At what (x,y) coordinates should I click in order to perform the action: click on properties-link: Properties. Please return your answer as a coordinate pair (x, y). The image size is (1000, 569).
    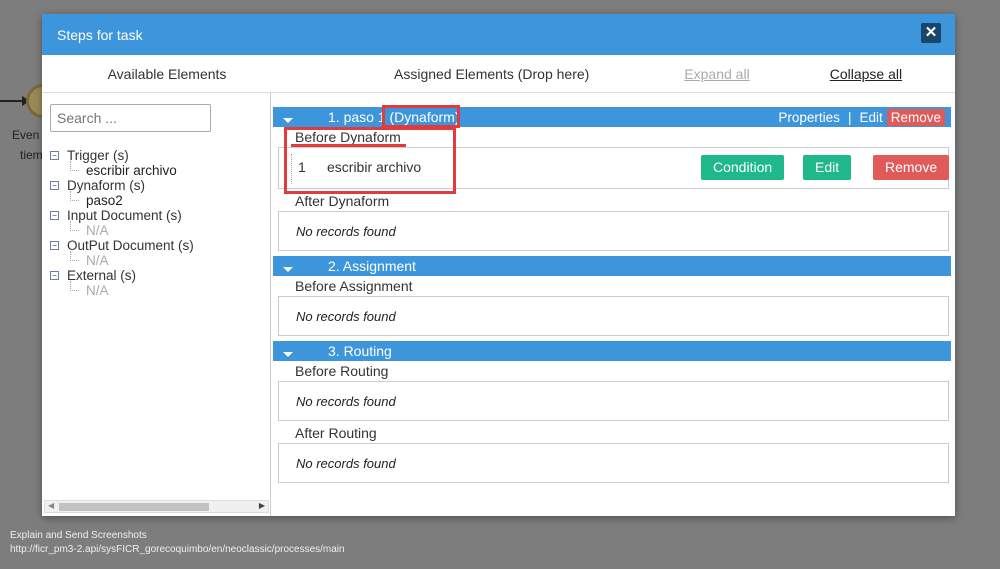
    Looking at the image, I should click on (809, 117).